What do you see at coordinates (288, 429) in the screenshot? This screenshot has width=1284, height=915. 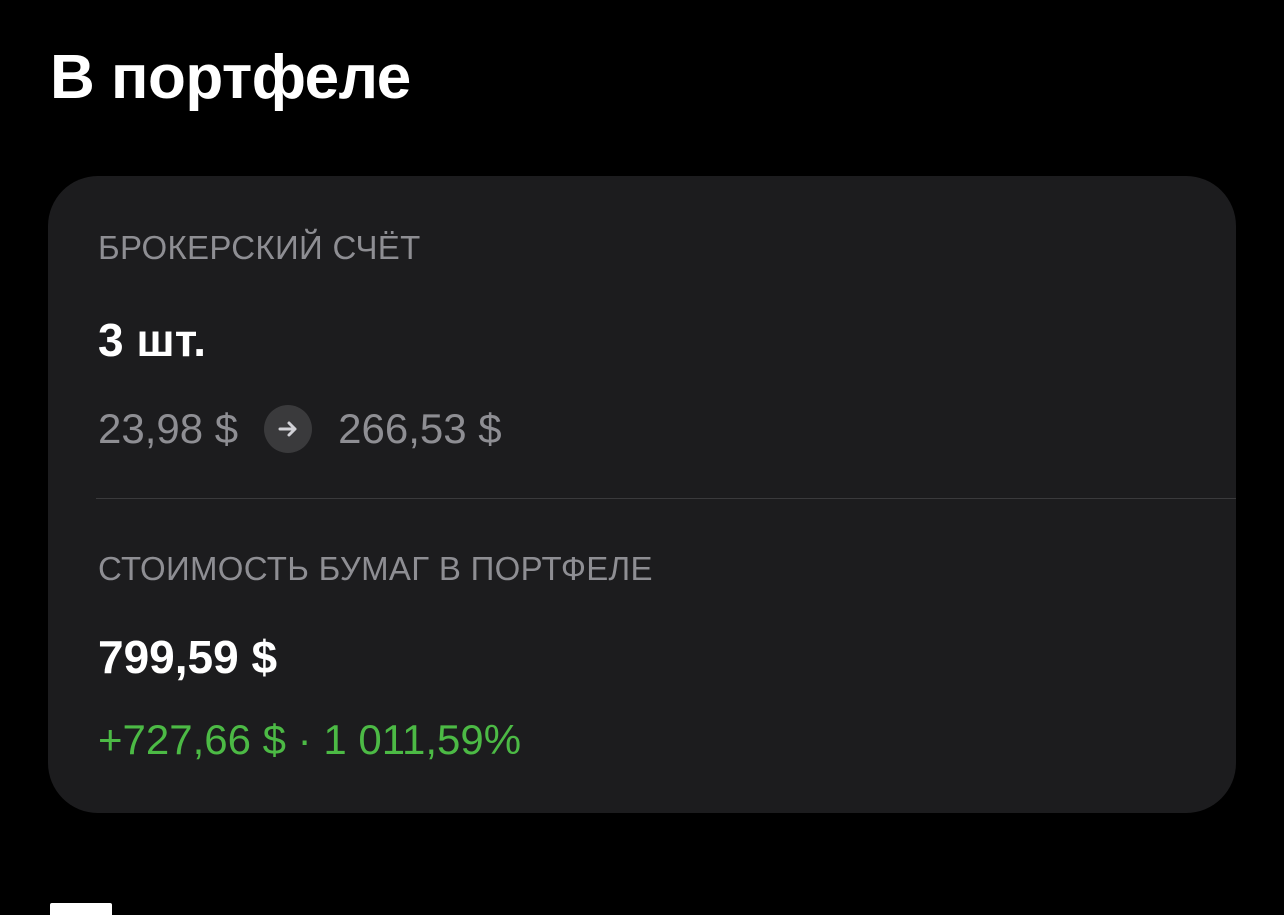 I see `arrow-right-icon` at bounding box center [288, 429].